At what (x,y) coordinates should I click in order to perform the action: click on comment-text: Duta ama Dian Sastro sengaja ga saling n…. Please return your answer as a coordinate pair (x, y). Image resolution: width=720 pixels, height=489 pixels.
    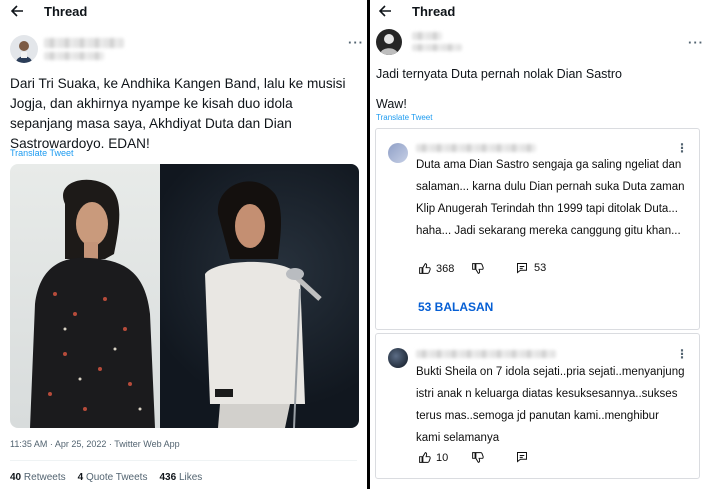
    Looking at the image, I should click on (550, 198).